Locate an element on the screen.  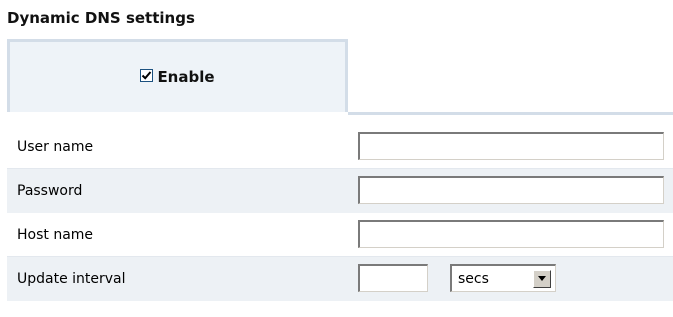
row-user-name: User name is located at coordinates (340, 147).